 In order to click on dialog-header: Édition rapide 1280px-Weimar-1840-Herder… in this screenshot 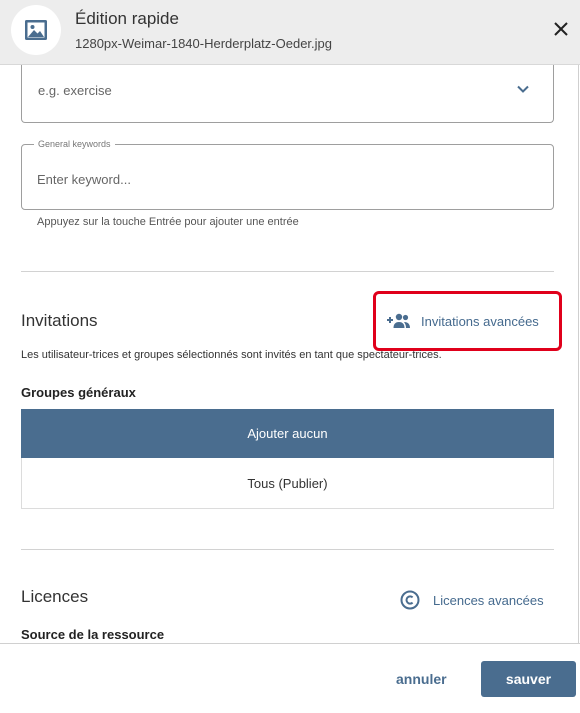, I will do `click(290, 32)`.